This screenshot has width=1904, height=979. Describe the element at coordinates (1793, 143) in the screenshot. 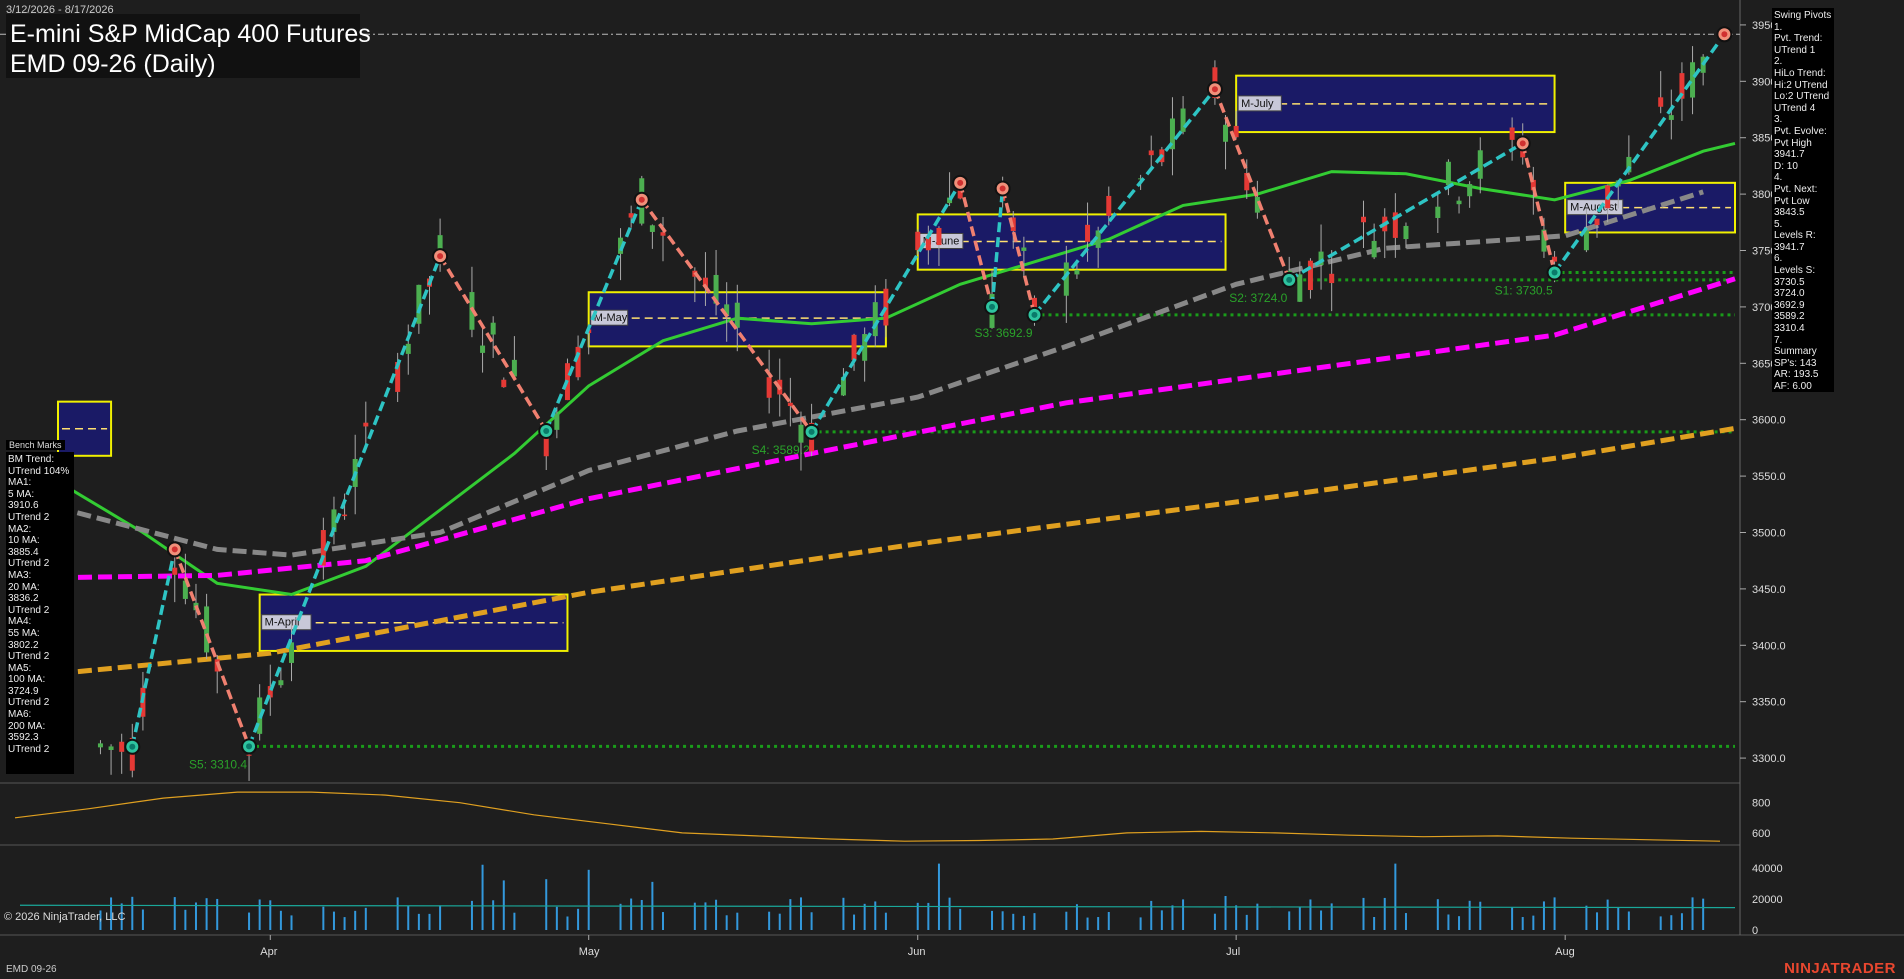

I see `swing-pivot-line: Pvt High` at that location.